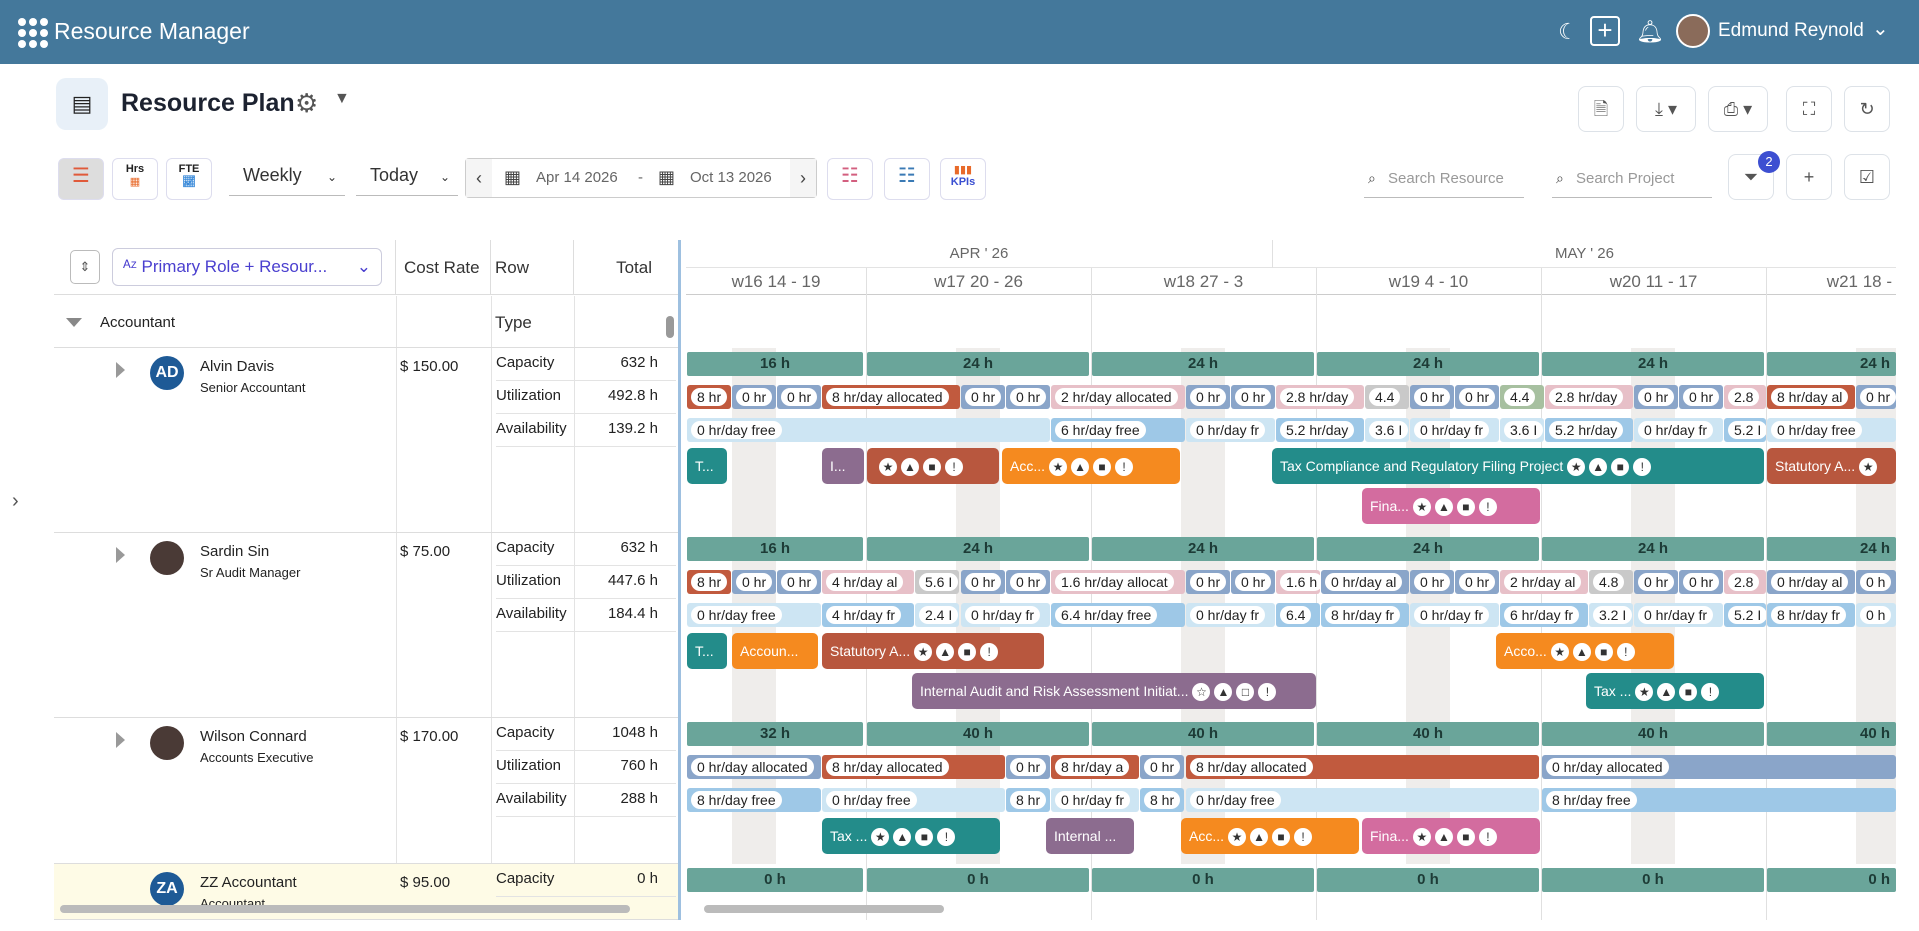 This screenshot has width=1919, height=931. Describe the element at coordinates (248, 882) in the screenshot. I see `resource-name: ZZ Accountant` at that location.